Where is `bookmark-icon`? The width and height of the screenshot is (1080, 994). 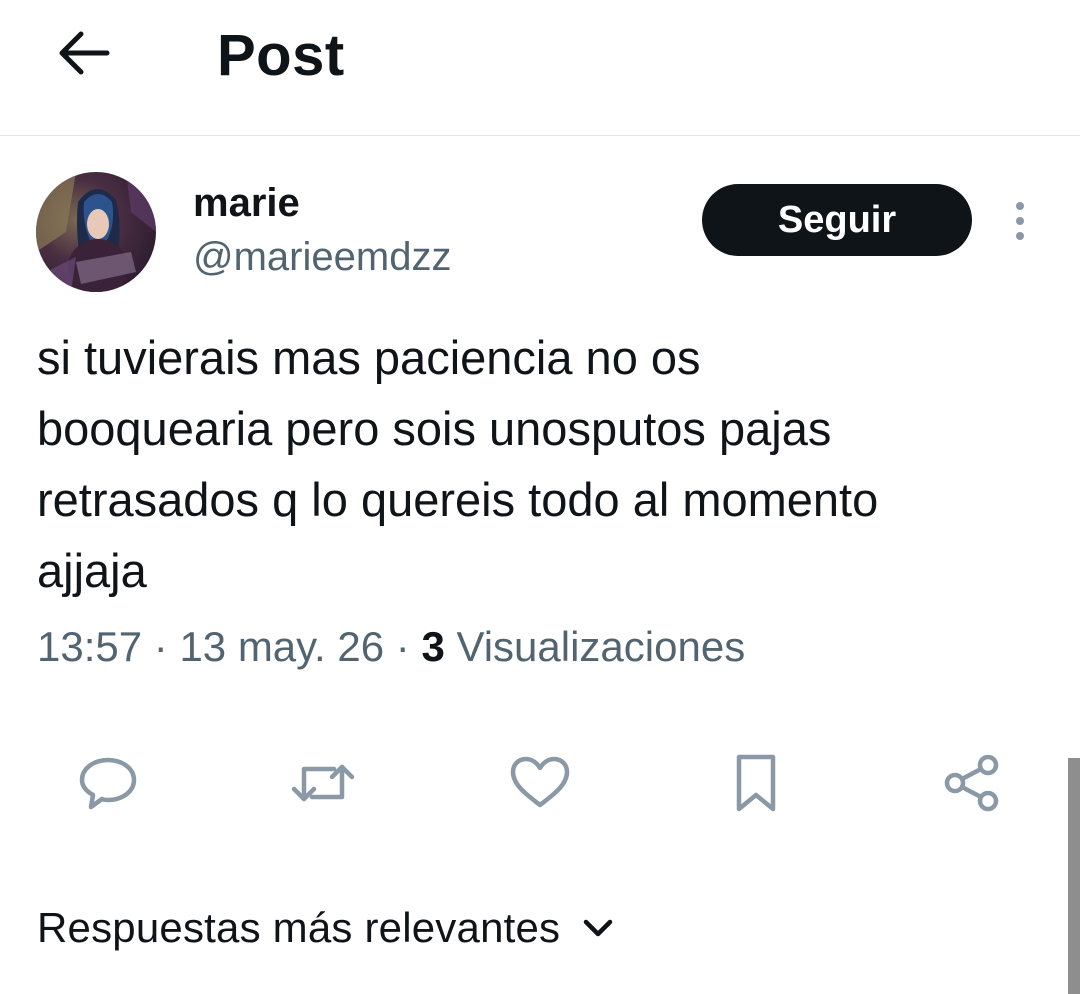 bookmark-icon is located at coordinates (756, 783).